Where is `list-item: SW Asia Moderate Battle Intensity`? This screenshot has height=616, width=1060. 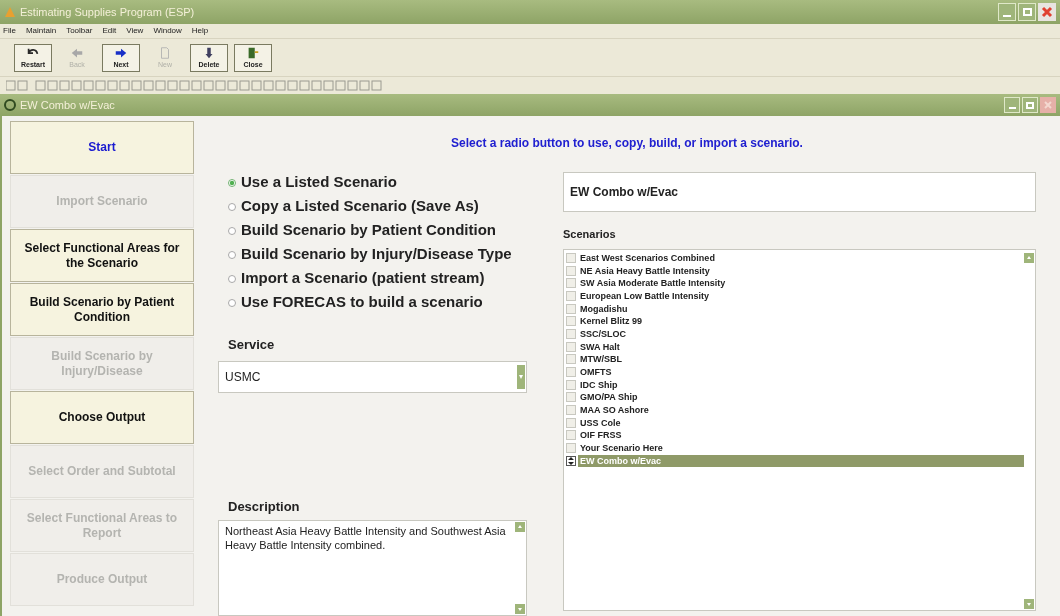 list-item: SW Asia Moderate Battle Intensity is located at coordinates (801, 283).